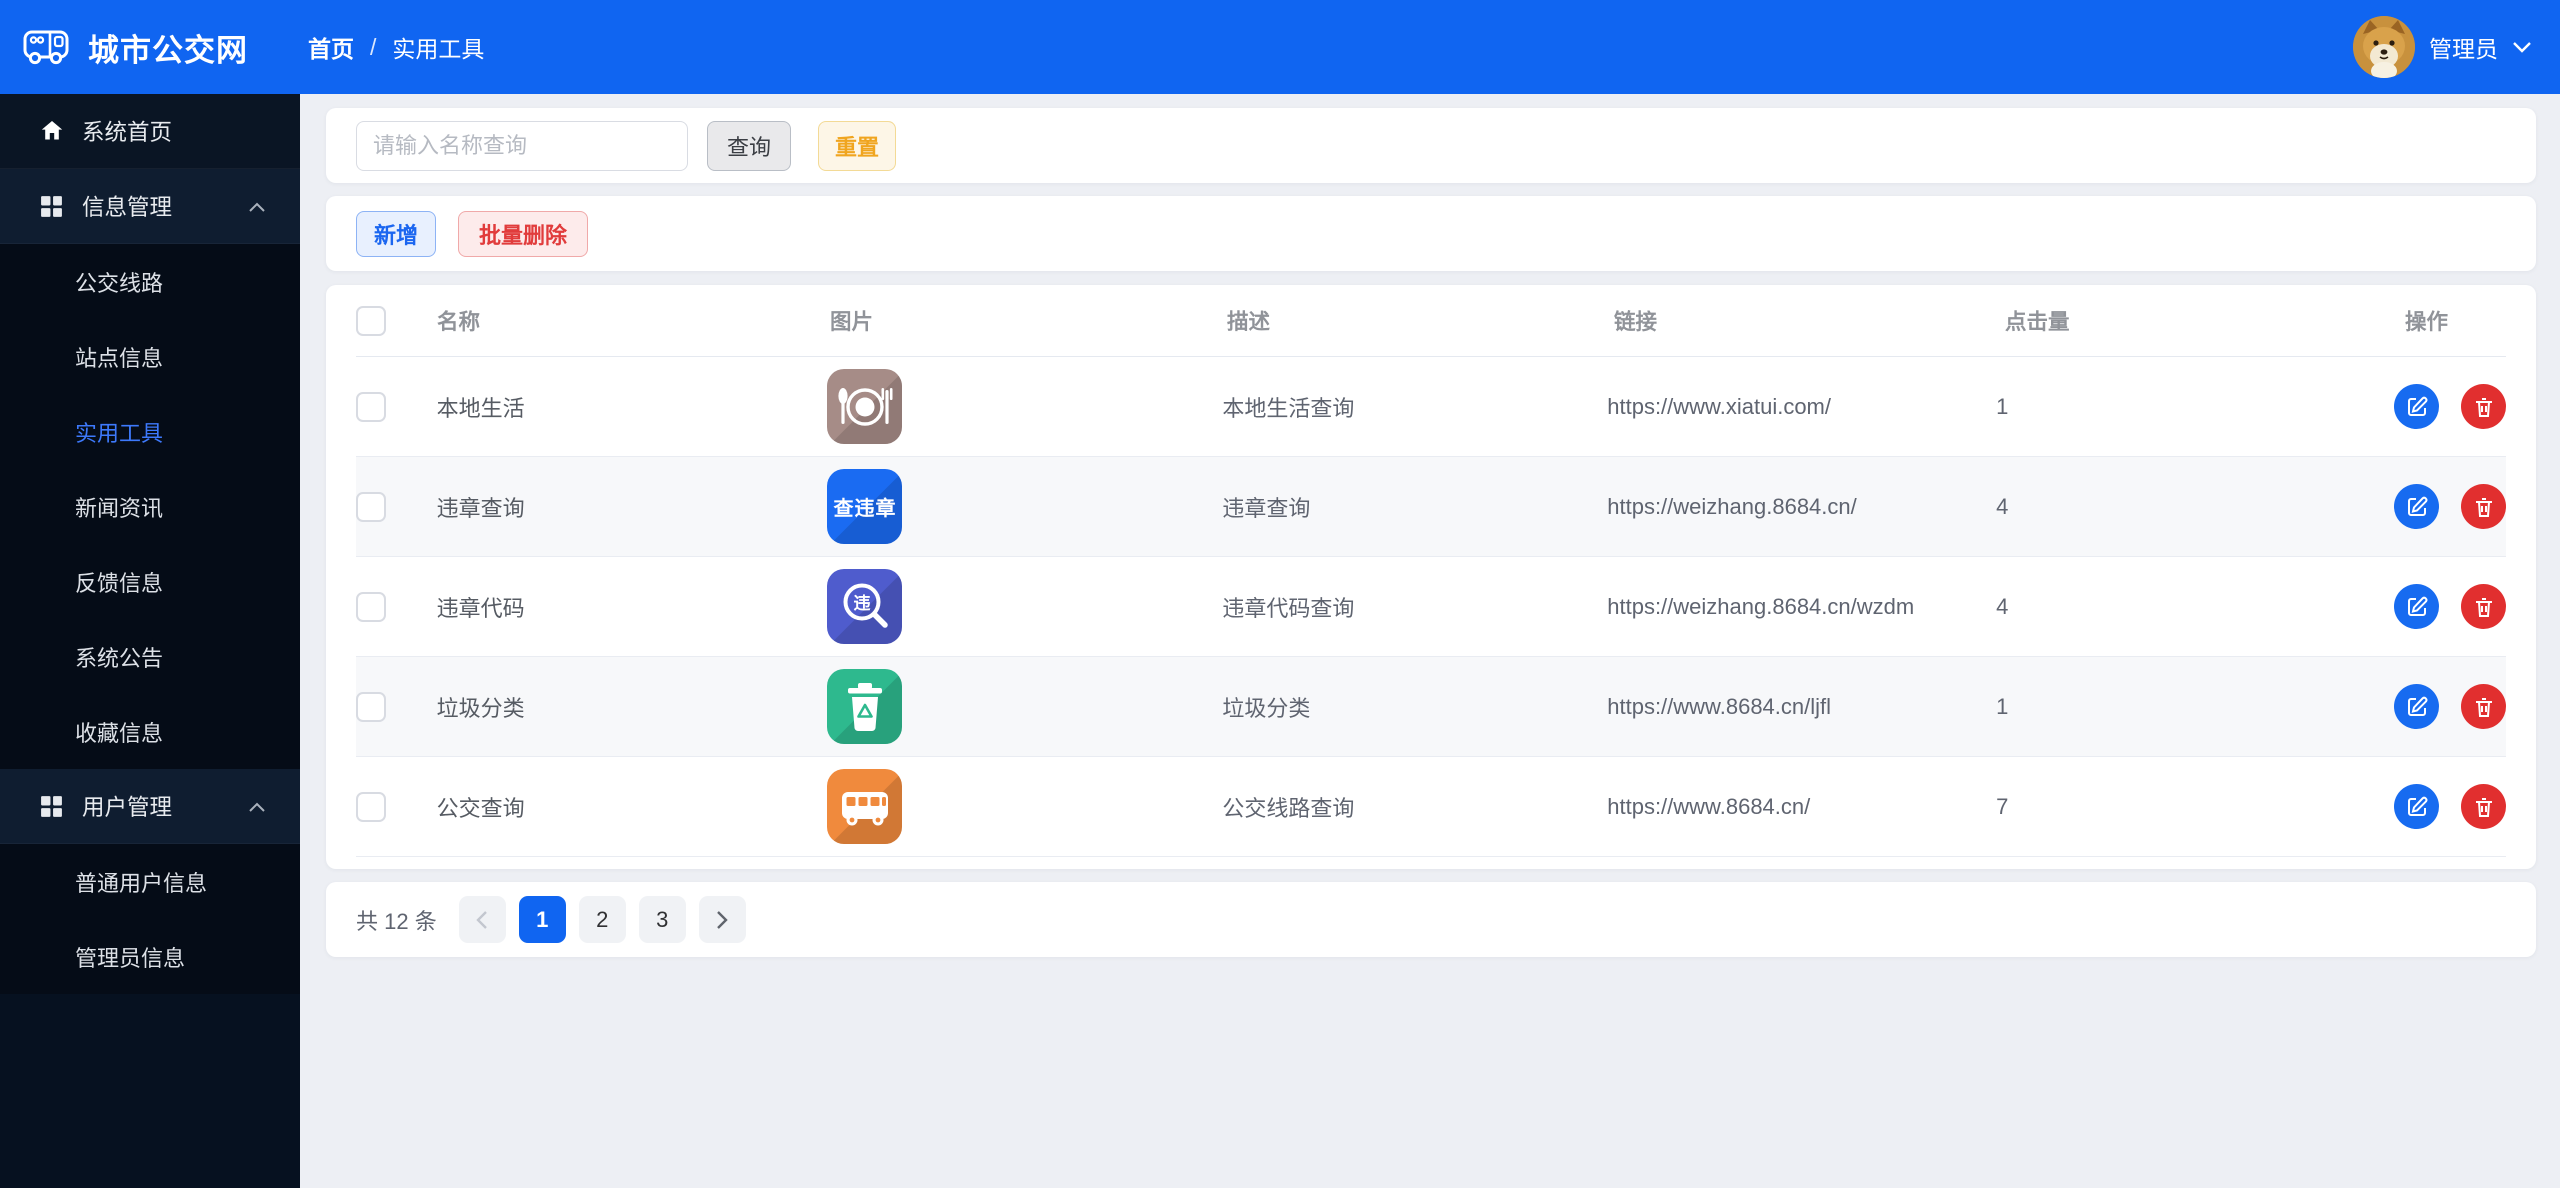 The width and height of the screenshot is (2560, 1188). Describe the element at coordinates (861, 603) in the screenshot. I see `svg-text: 违` at that location.